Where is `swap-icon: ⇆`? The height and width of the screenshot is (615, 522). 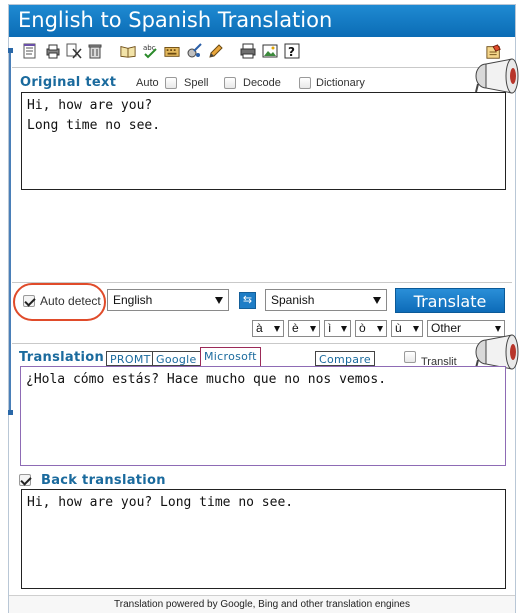 swap-icon: ⇆ is located at coordinates (247, 300).